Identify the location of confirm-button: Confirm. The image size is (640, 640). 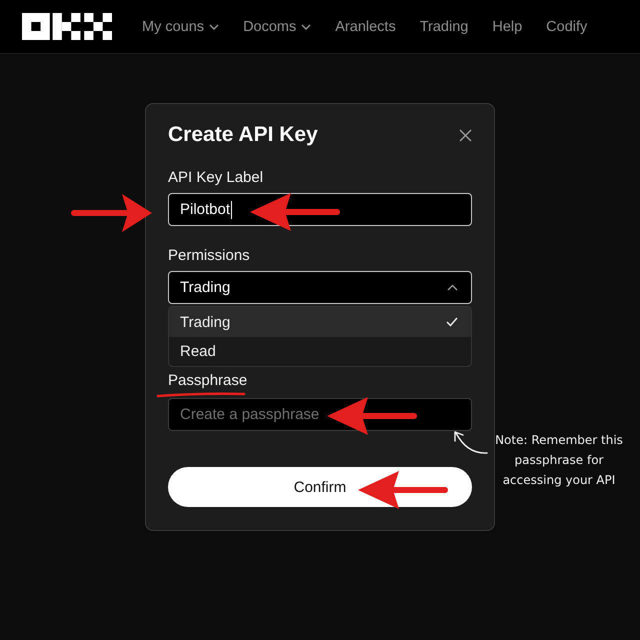
(320, 487).